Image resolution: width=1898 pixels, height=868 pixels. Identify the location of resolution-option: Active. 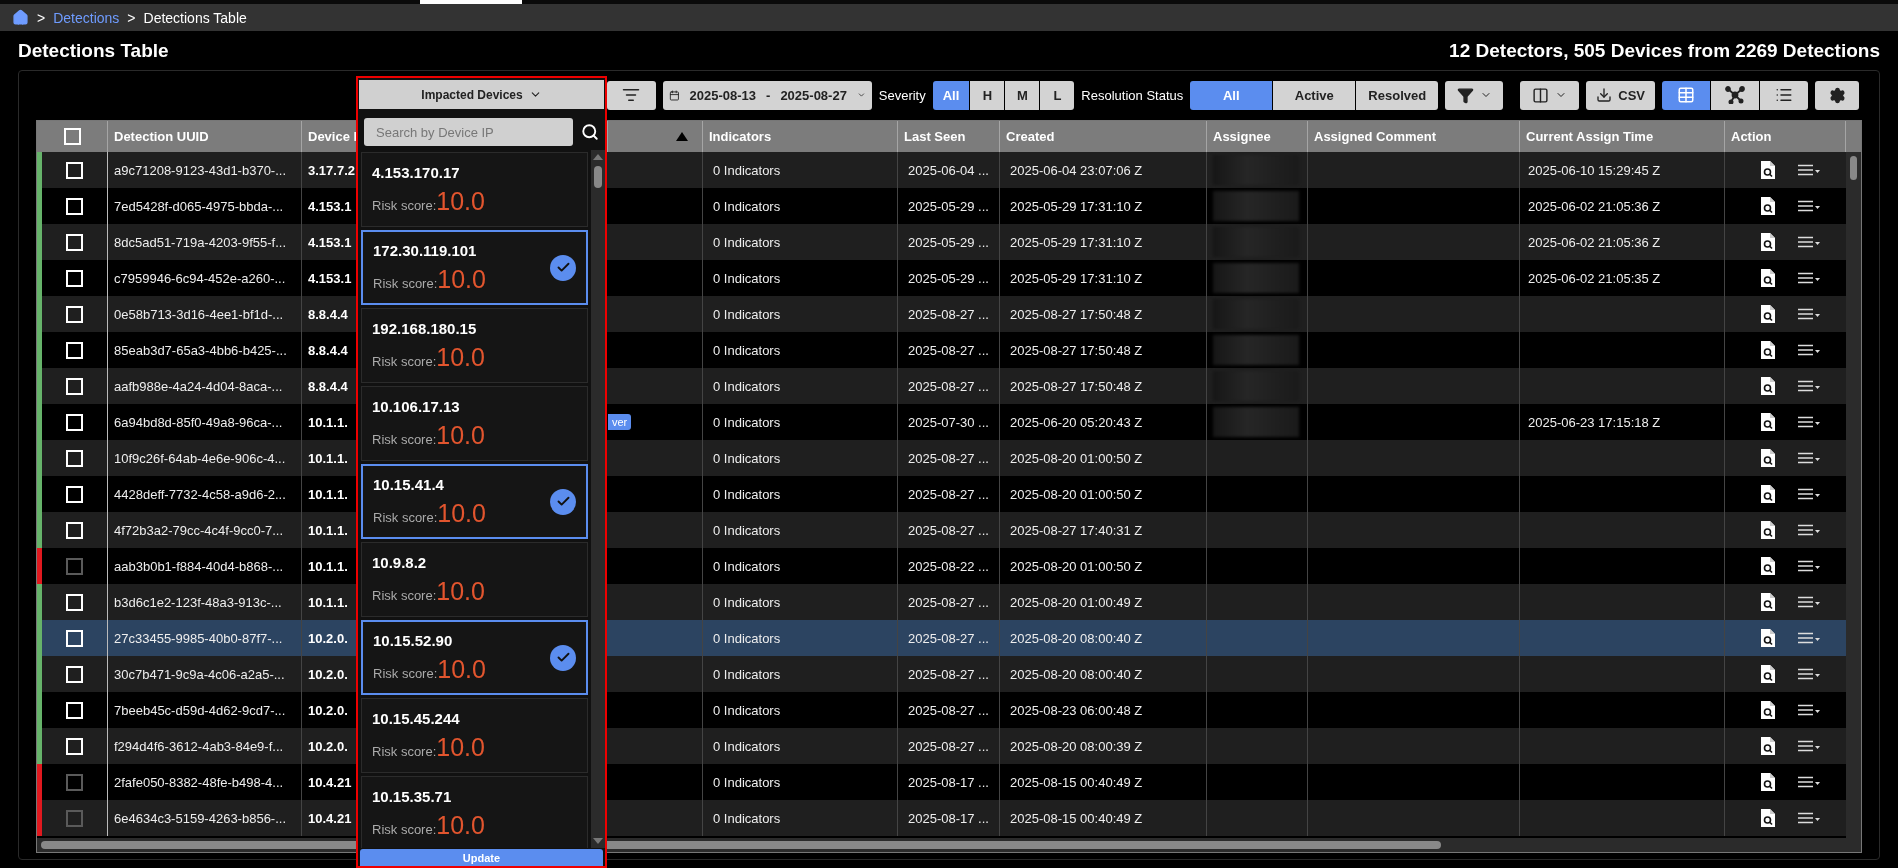
(1314, 95).